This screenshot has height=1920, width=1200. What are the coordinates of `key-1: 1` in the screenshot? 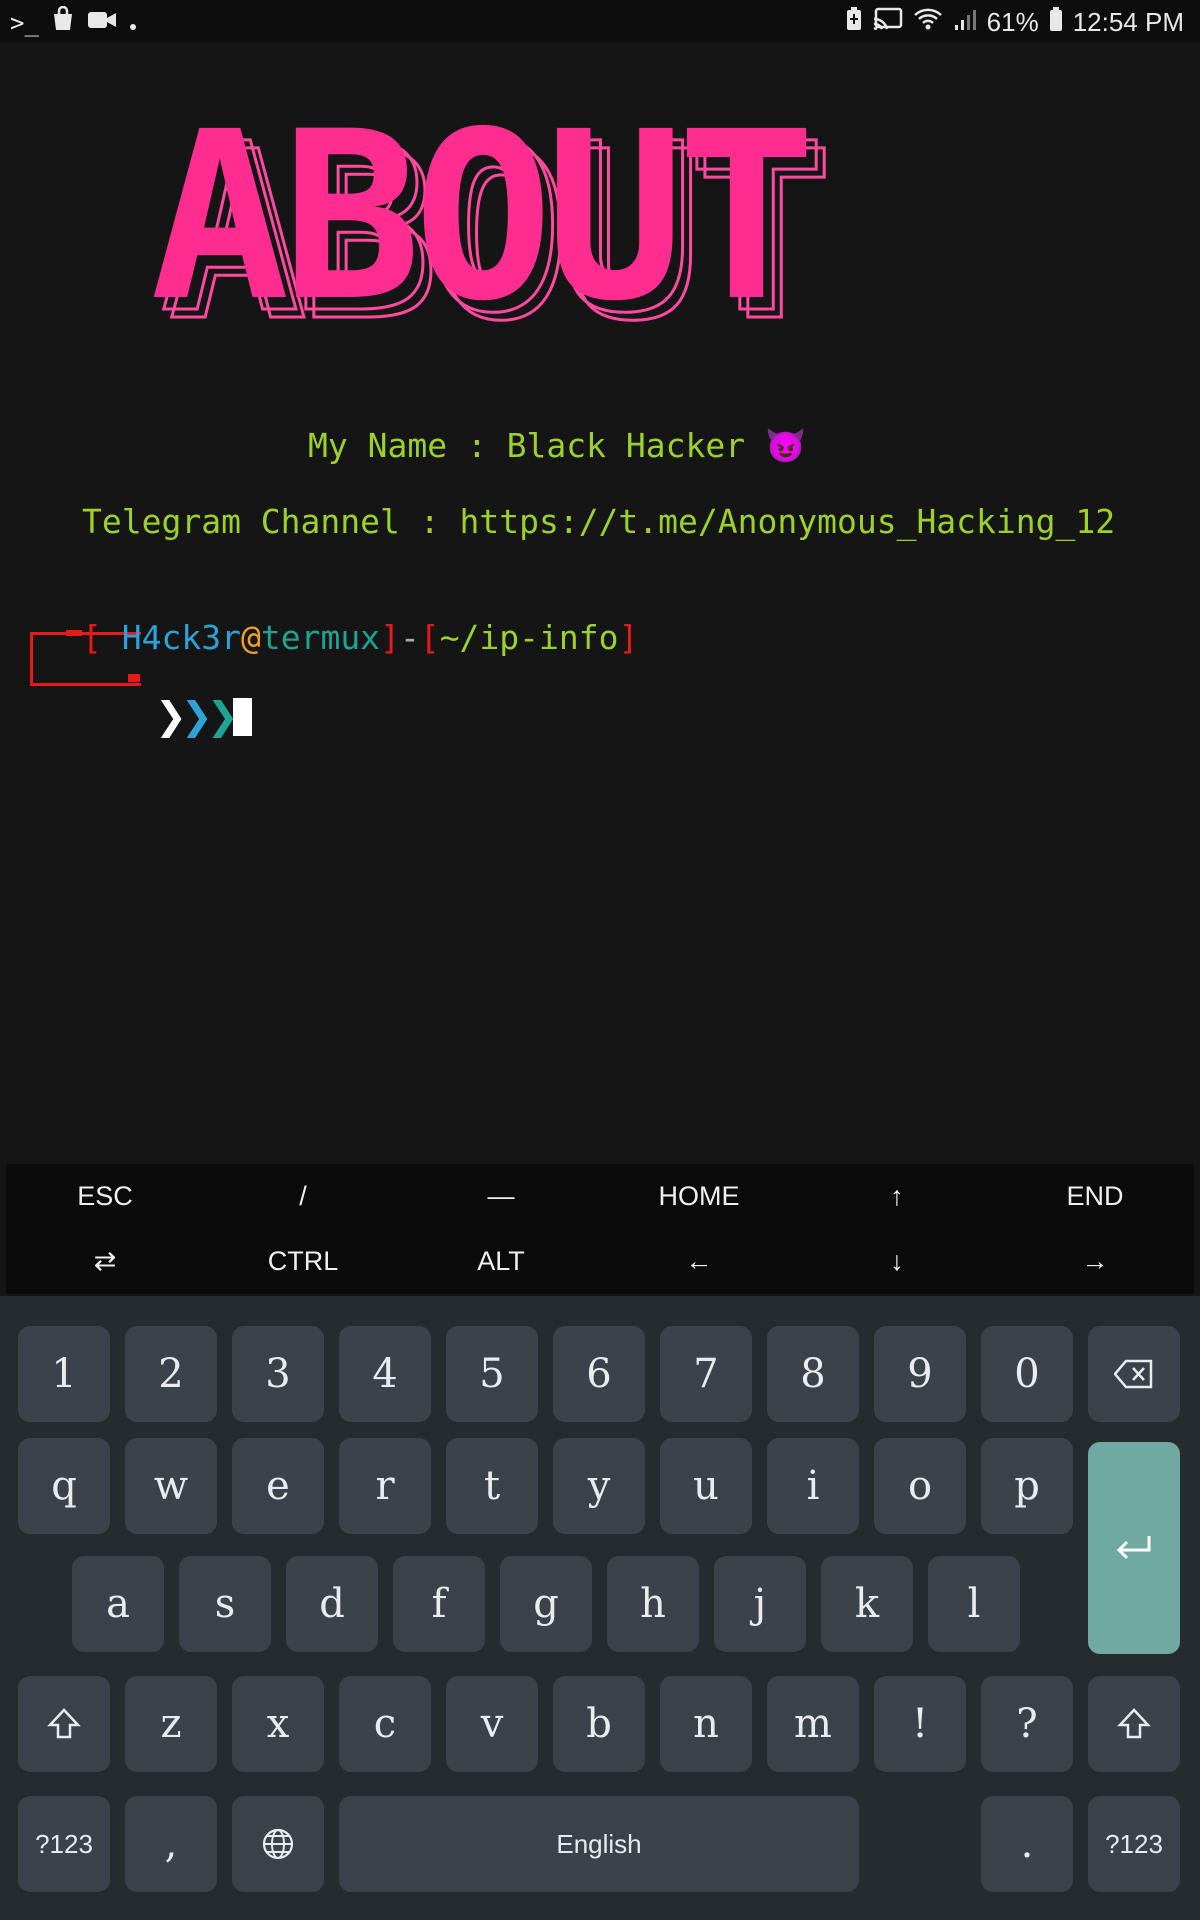 It's located at (64, 1374).